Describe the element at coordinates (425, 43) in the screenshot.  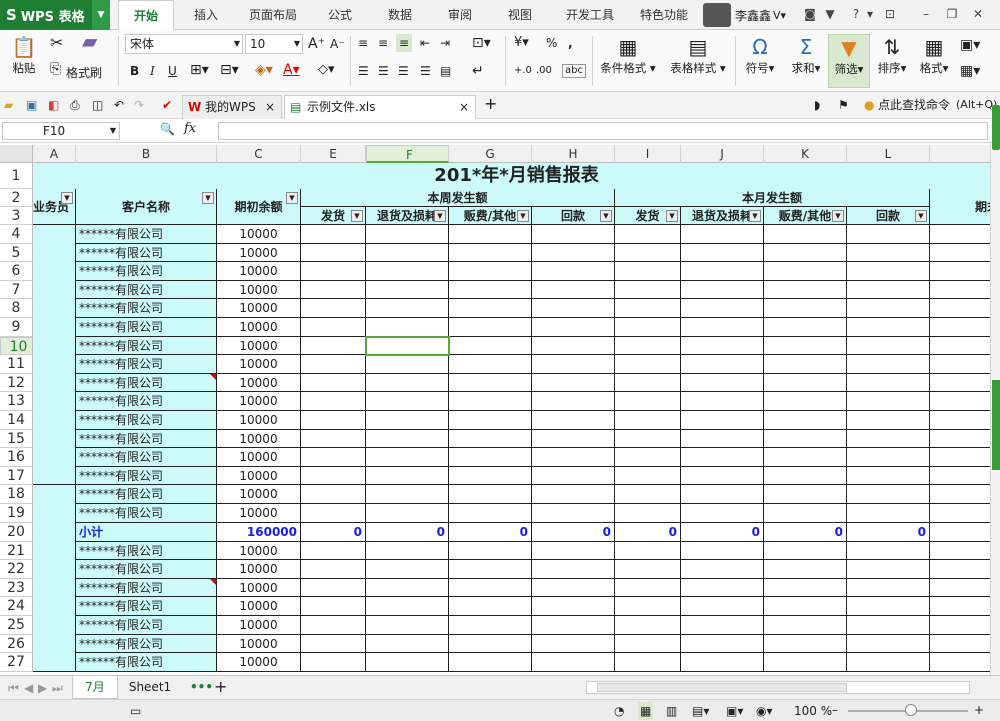
I see `indent-decrease-icon: ⇤` at that location.